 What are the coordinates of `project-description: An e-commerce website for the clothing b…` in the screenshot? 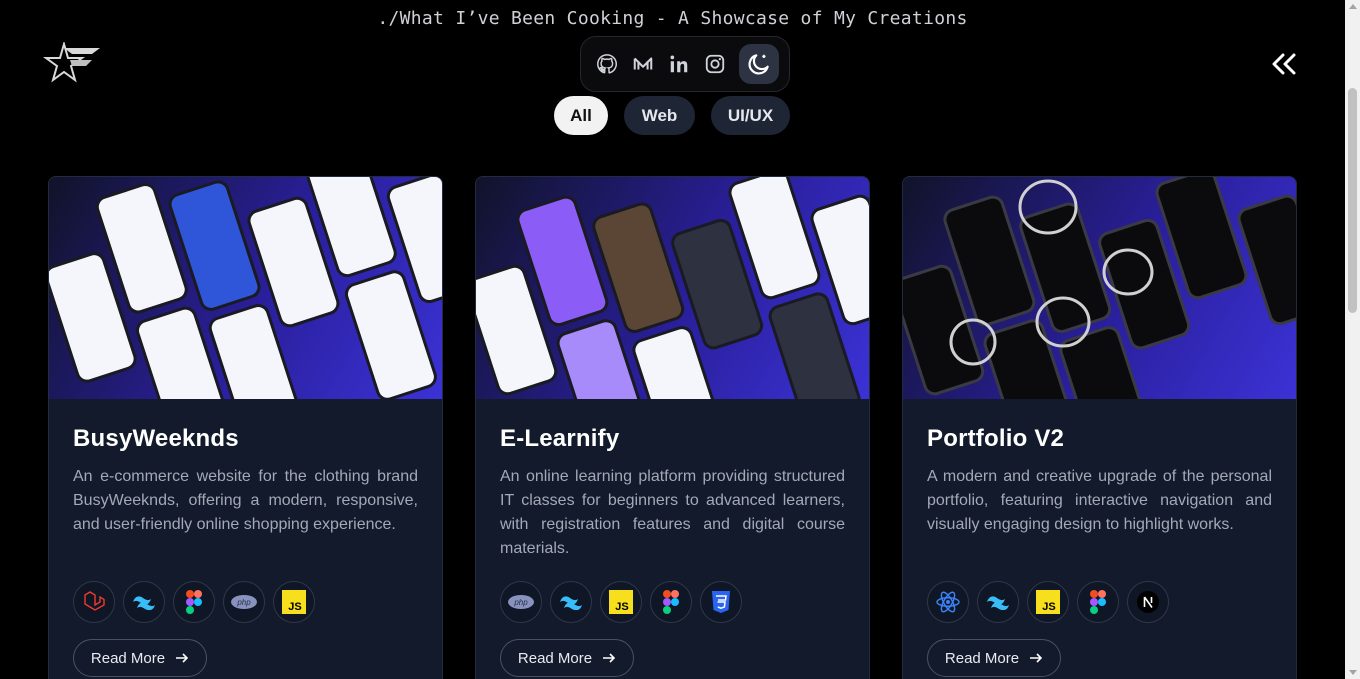 It's located at (245, 500).